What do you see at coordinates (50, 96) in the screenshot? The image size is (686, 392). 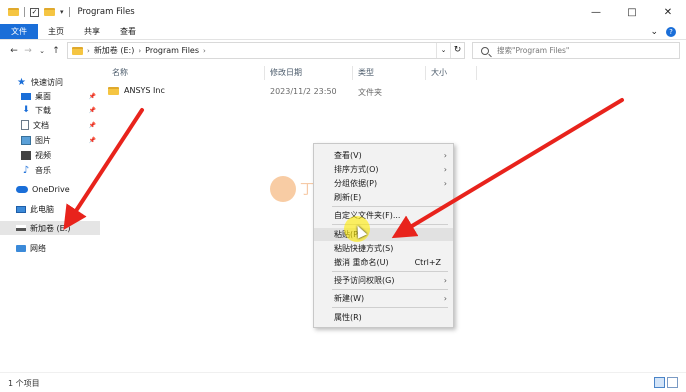 I see `sidebar-item-desktop: 桌面 📌` at bounding box center [50, 96].